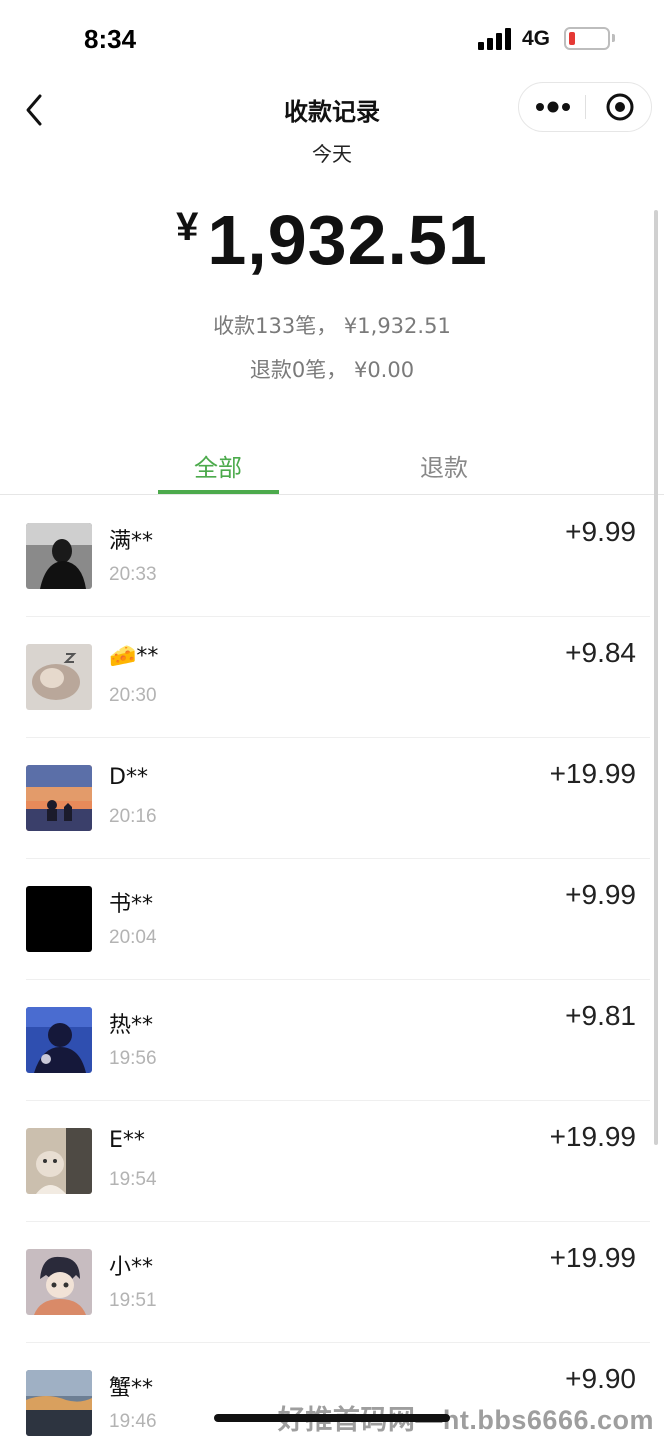  I want to click on more-dots-icon, so click(553, 107).